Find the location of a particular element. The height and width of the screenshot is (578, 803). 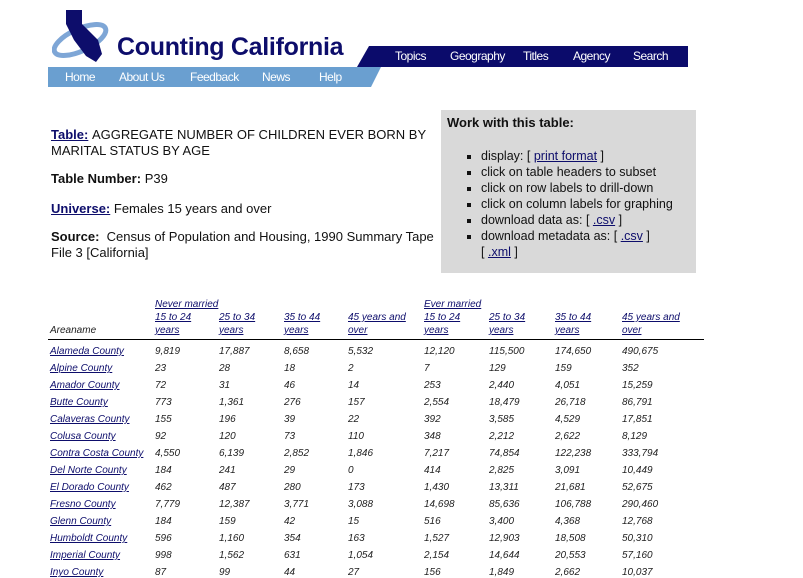

value-cell: 8,658 is located at coordinates (297, 351).